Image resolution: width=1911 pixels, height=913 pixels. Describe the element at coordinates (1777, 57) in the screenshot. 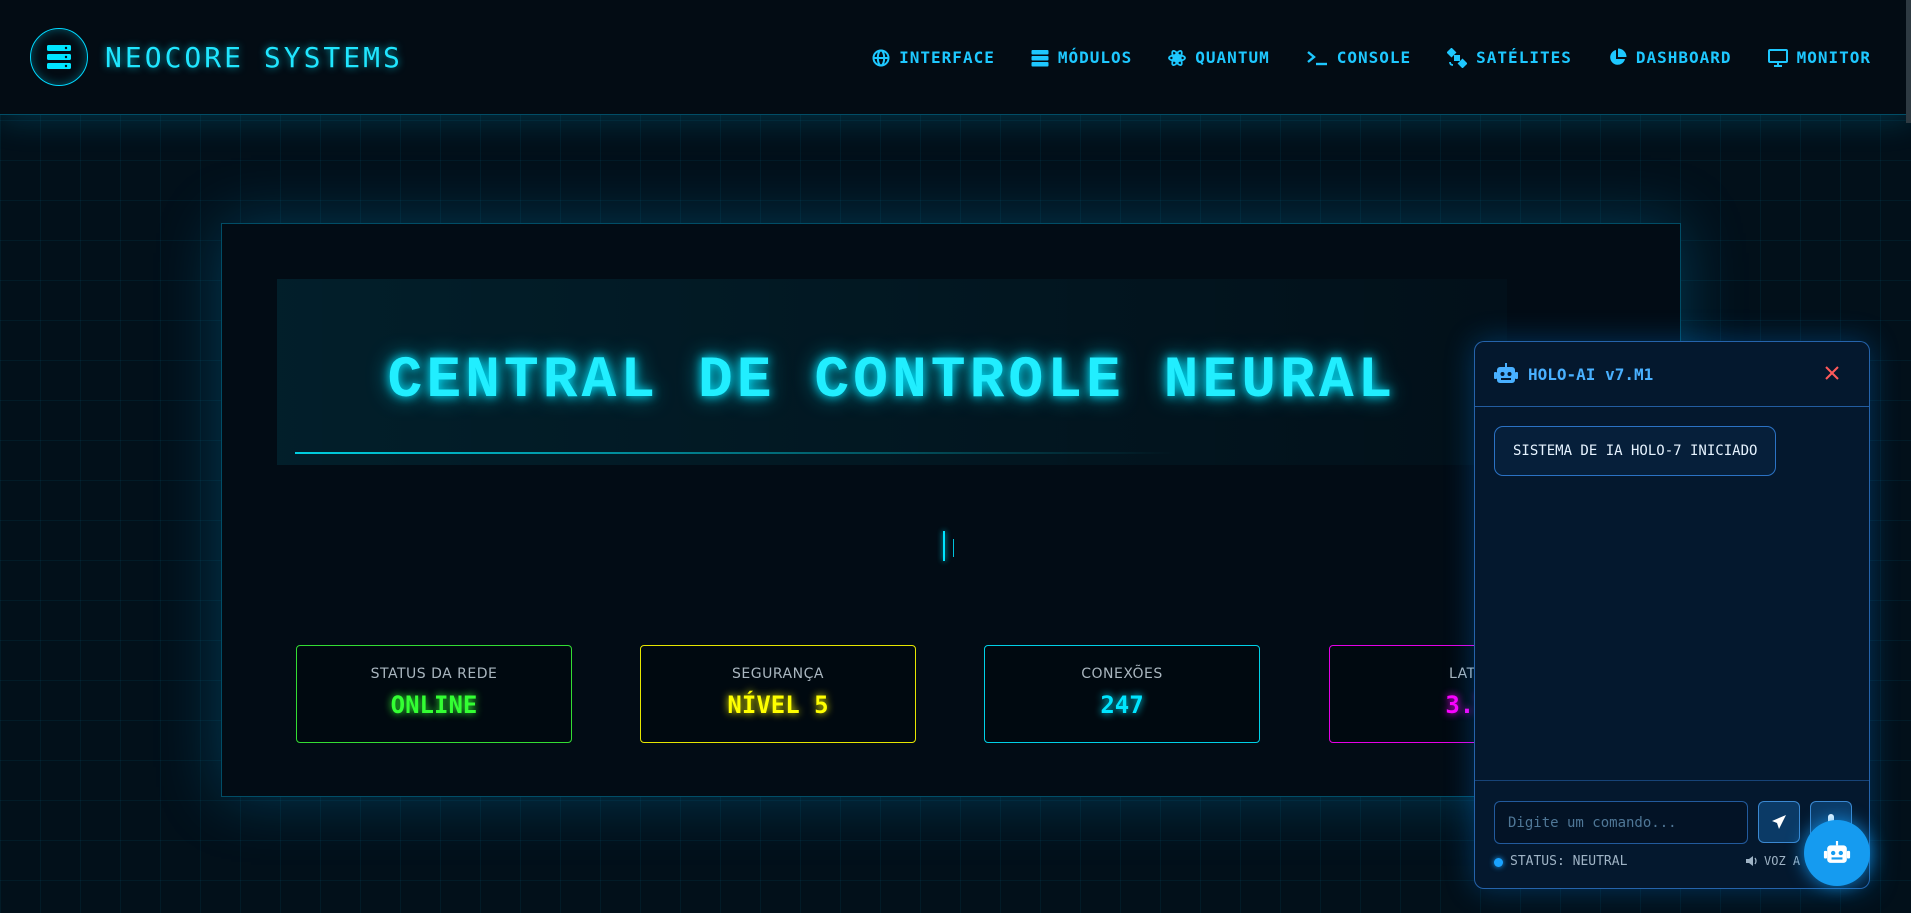

I see `monitor-icon` at that location.